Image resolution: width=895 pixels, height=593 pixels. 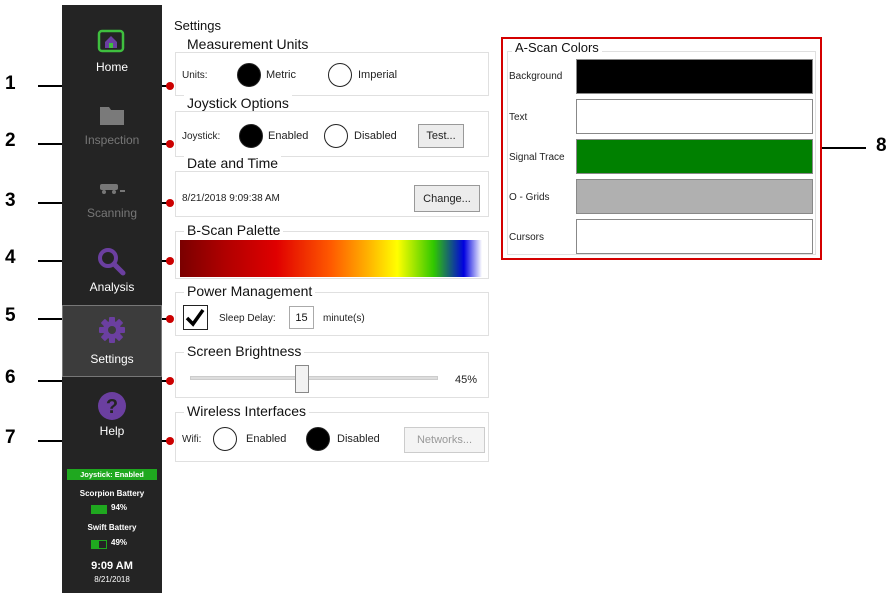 What do you see at coordinates (694, 236) in the screenshot?
I see `ascan-cursors-swatch` at bounding box center [694, 236].